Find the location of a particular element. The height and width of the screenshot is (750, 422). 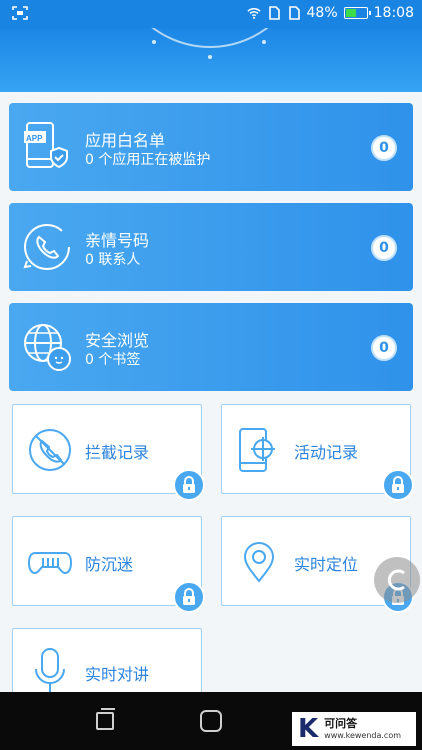

phone-target-icon is located at coordinates (257, 450).